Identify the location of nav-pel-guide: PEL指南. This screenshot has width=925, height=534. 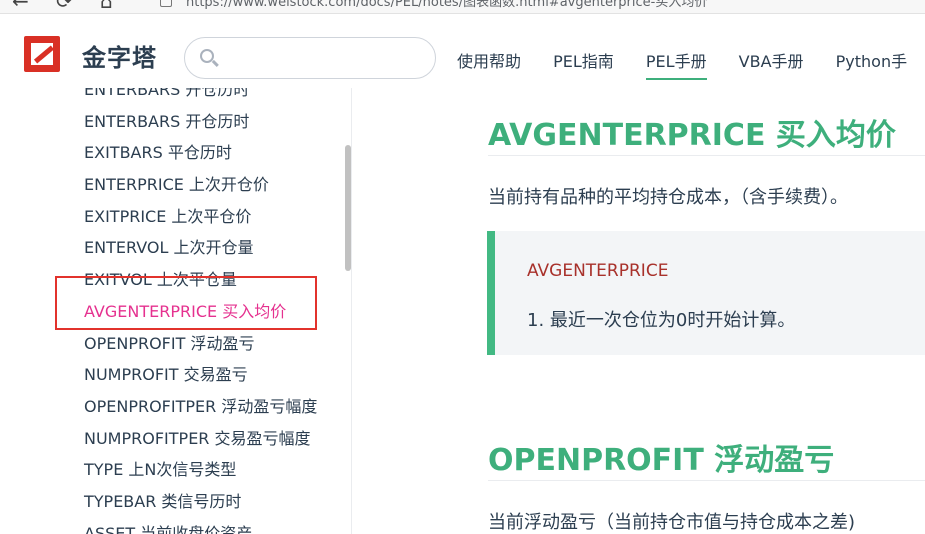
(583, 63).